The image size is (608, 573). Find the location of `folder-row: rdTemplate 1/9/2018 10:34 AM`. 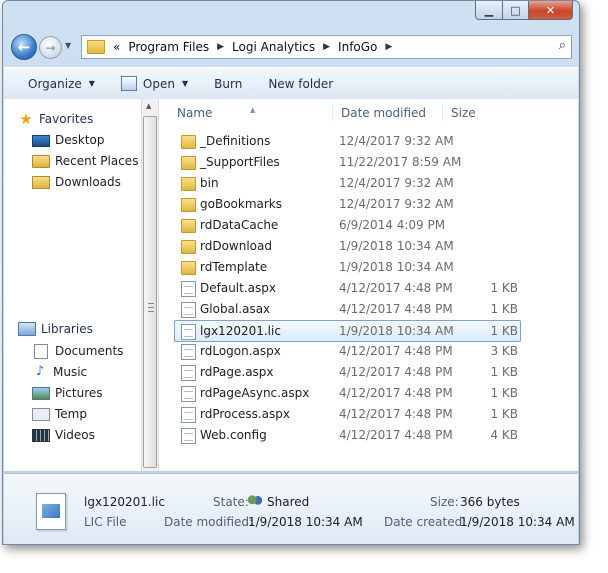

folder-row: rdTemplate 1/9/2018 10:34 AM is located at coordinates (347, 267).